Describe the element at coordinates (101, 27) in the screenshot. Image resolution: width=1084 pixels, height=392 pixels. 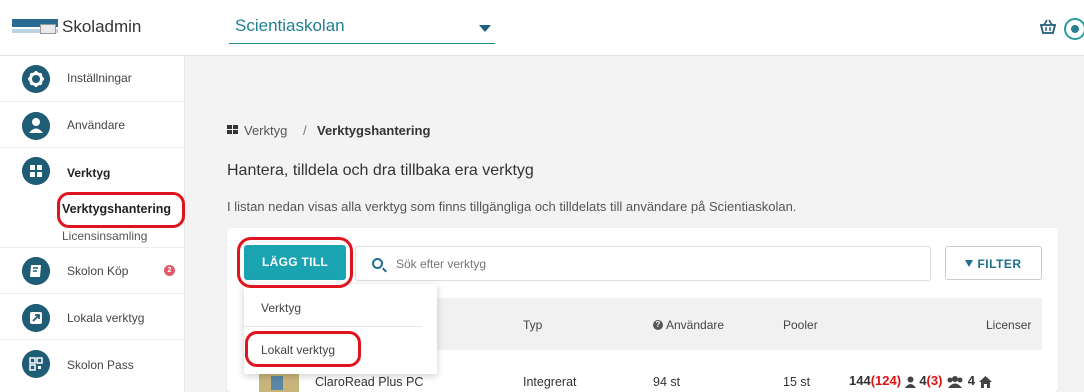
I see `app-title: Skoladmin` at that location.